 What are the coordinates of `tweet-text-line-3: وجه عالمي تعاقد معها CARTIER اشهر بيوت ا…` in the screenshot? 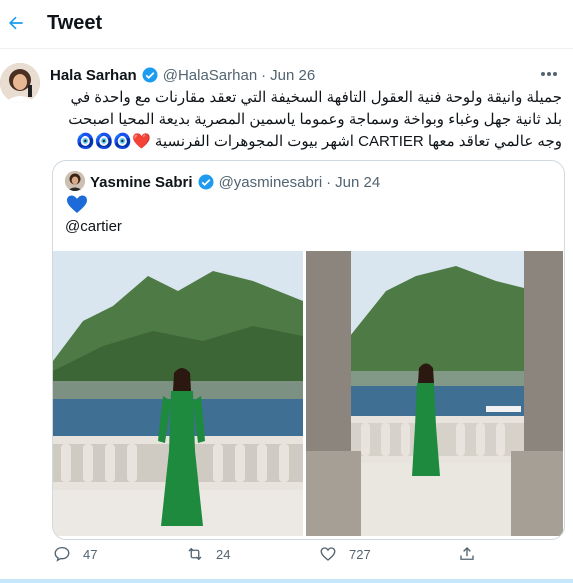 It's located at (319, 141).